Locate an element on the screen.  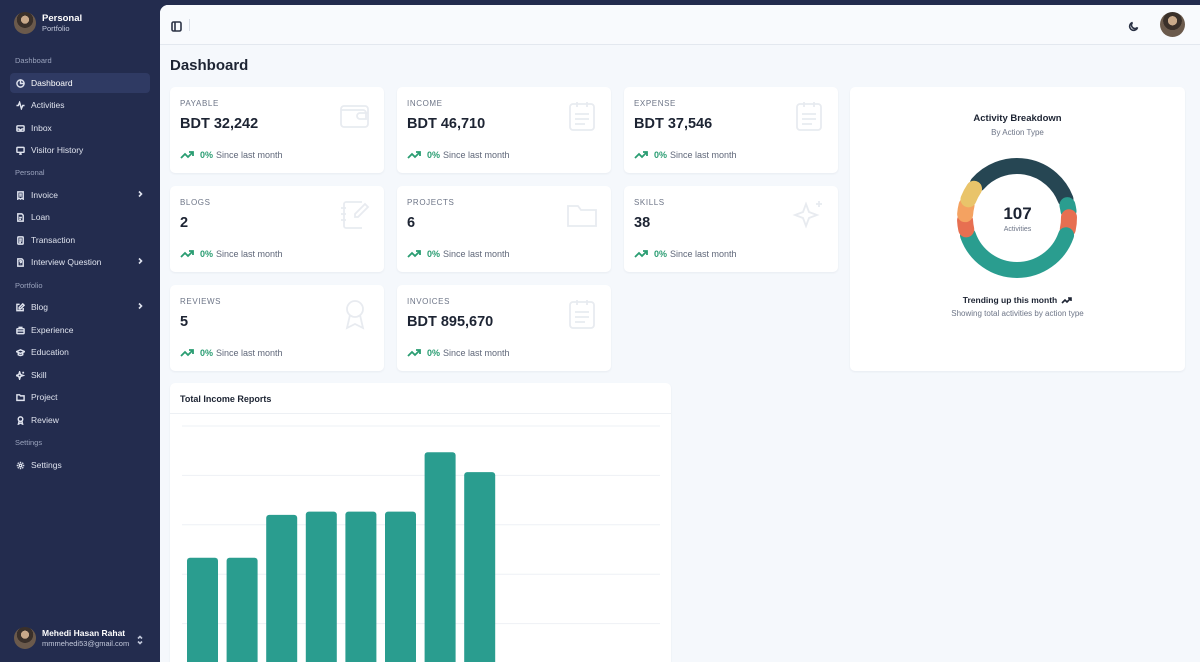
income-bar-chart is located at coordinates (421, 543).